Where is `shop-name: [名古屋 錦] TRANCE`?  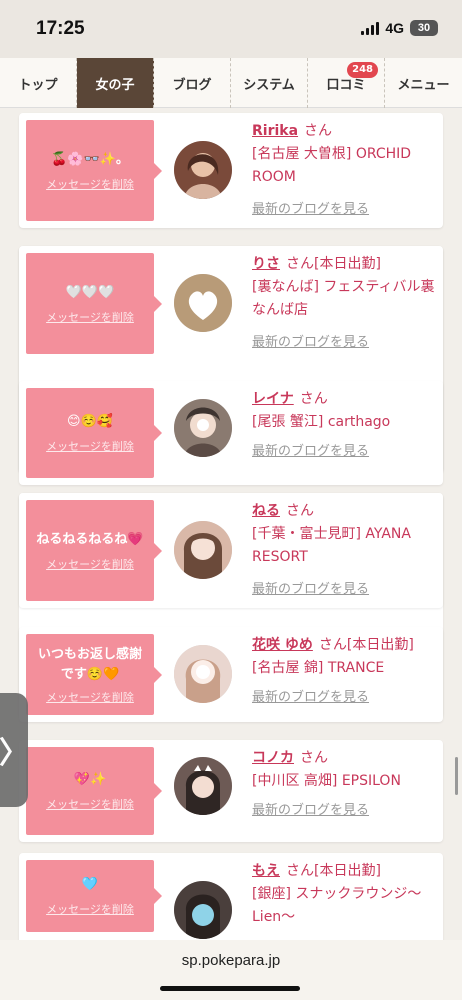
shop-name: [名古屋 錦] TRANCE is located at coordinates (318, 668).